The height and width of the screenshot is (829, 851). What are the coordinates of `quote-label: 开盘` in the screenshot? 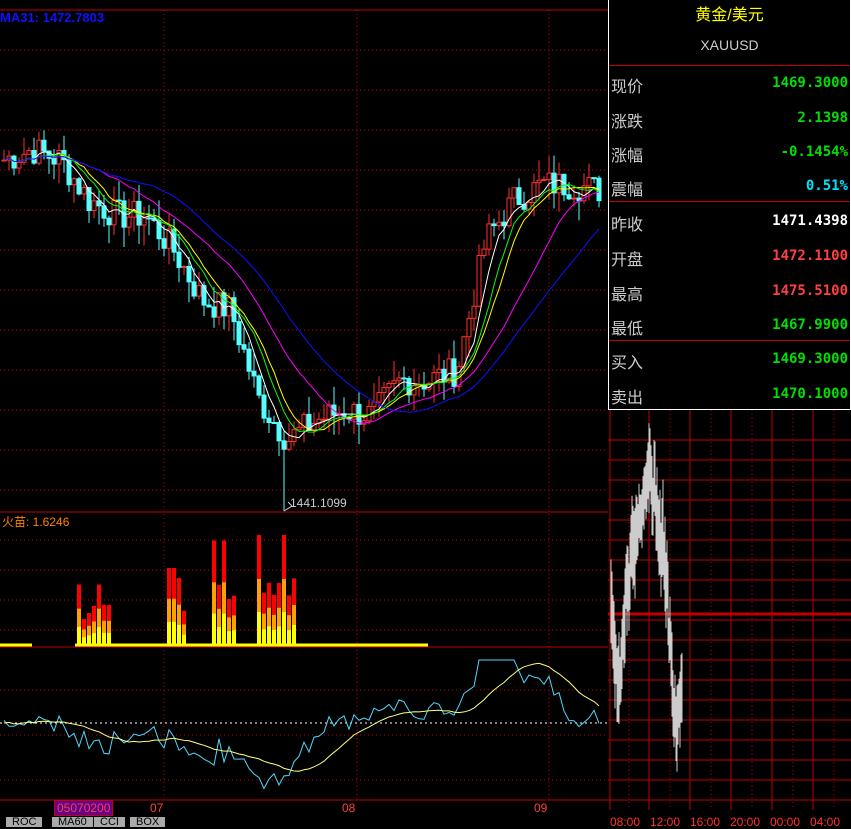 It's located at (627, 260).